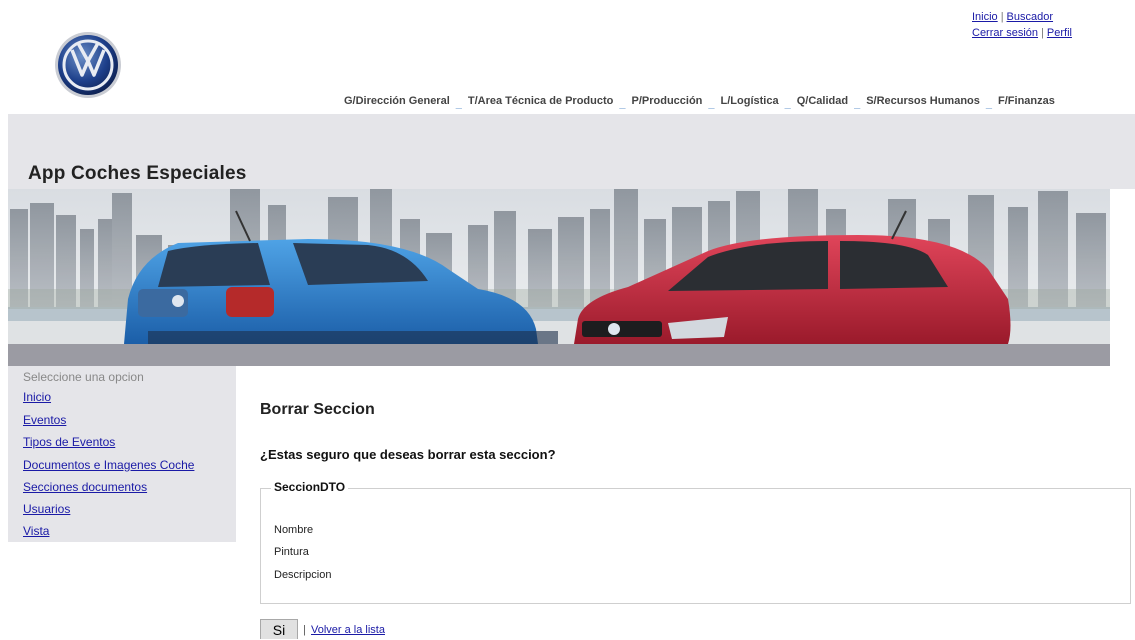 This screenshot has height=640, width=1135. I want to click on sidebar-item-tipos-eventos: Tipos de Eventos, so click(69, 442).